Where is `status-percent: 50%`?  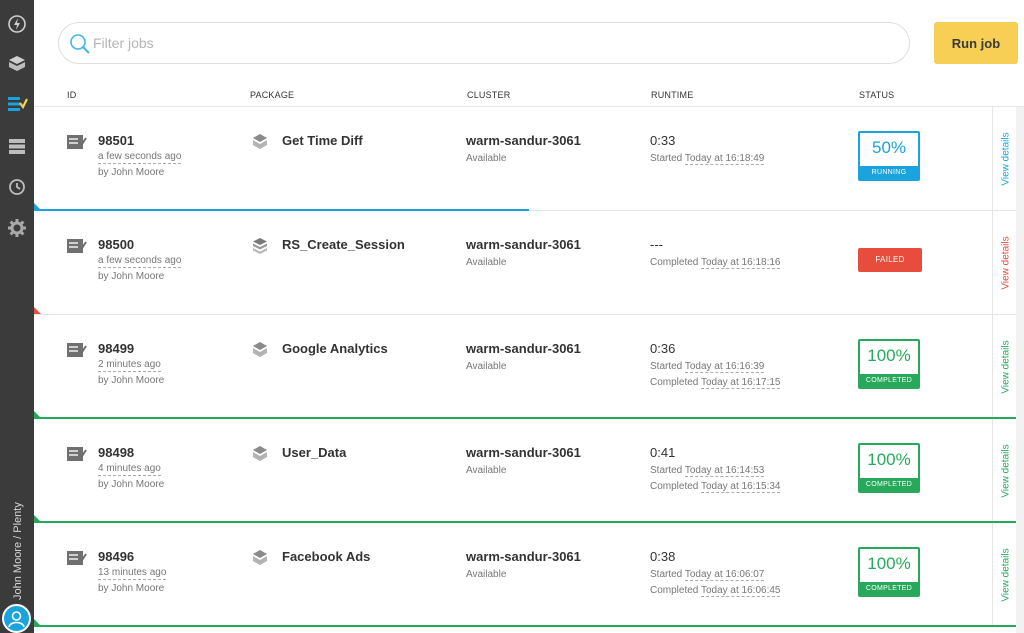
status-percent: 50% is located at coordinates (889, 147).